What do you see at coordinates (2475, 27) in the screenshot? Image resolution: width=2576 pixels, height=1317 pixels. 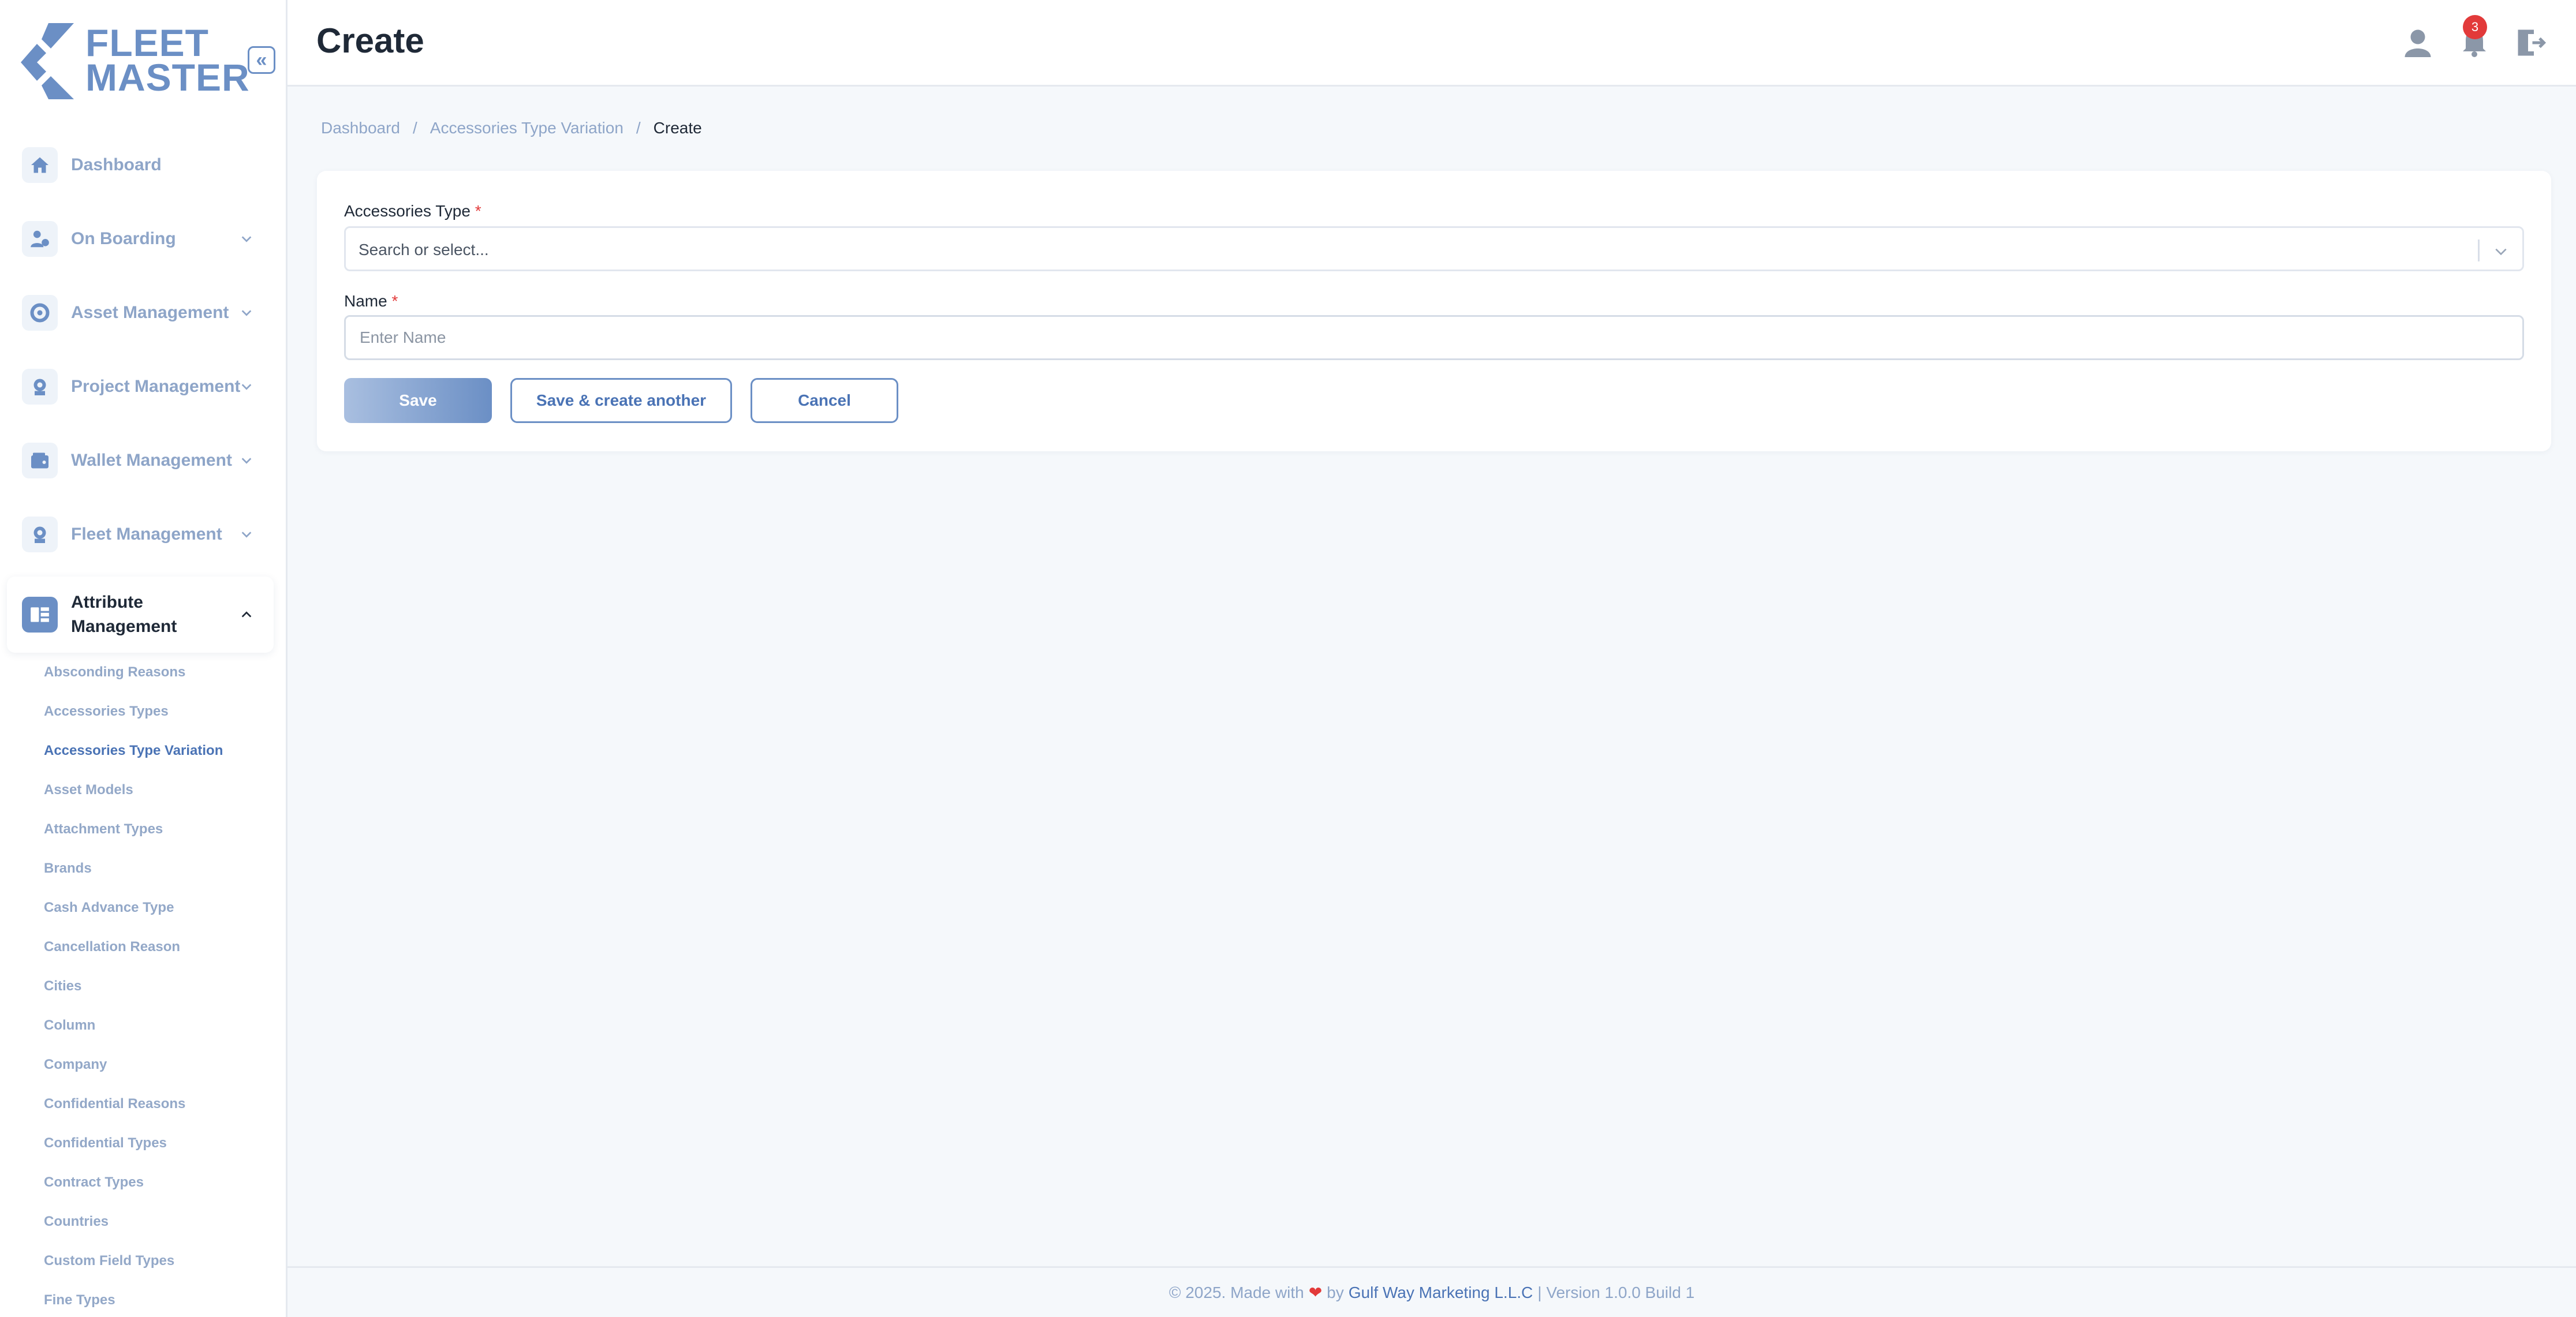 I see `notification-count-badge: 3` at bounding box center [2475, 27].